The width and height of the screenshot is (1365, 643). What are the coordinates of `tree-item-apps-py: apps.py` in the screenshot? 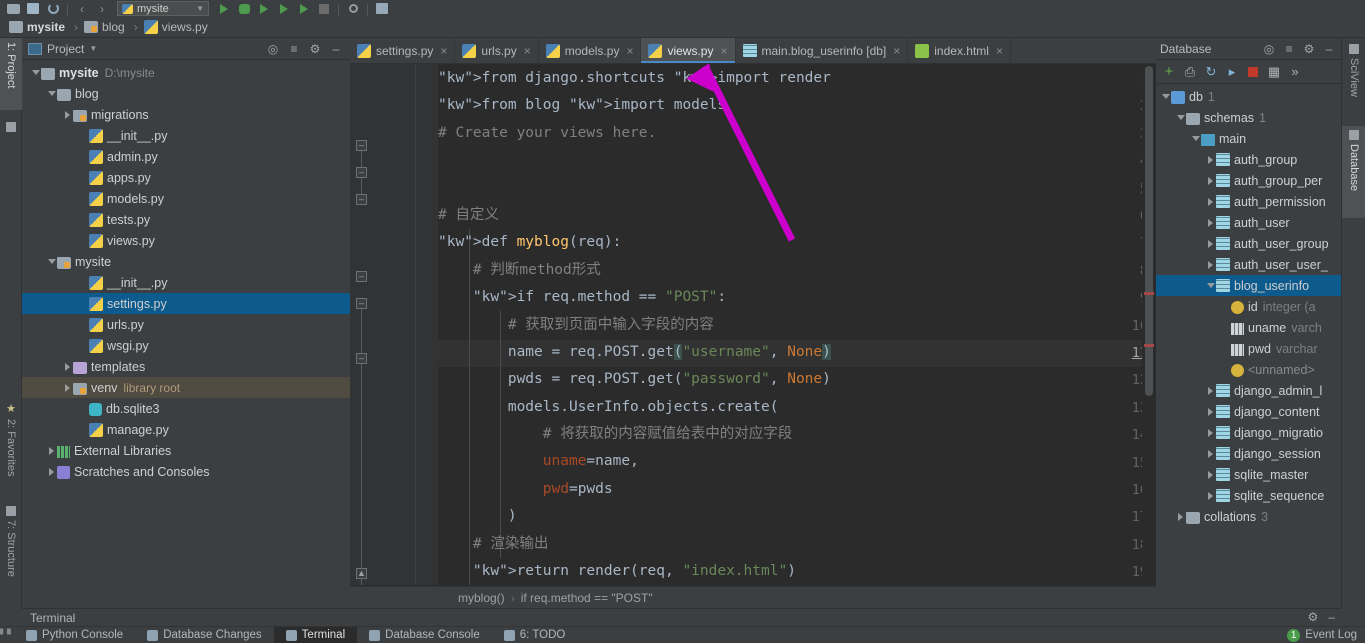 It's located at (186, 177).